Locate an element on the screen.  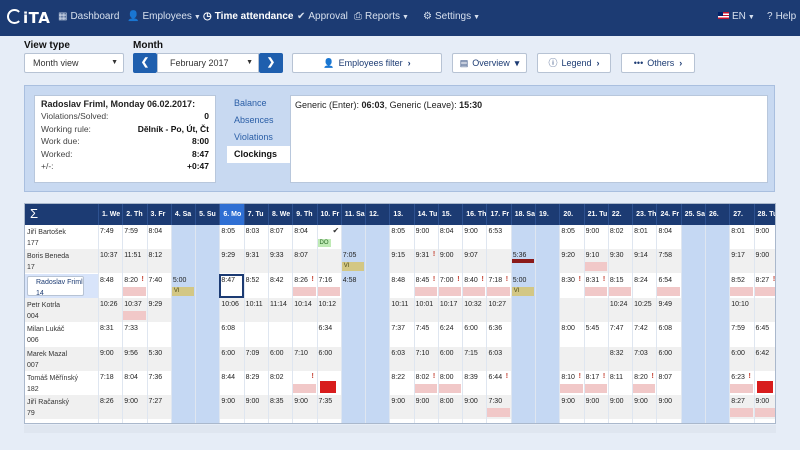
next-month-button: ❯ is located at coordinates (271, 63).